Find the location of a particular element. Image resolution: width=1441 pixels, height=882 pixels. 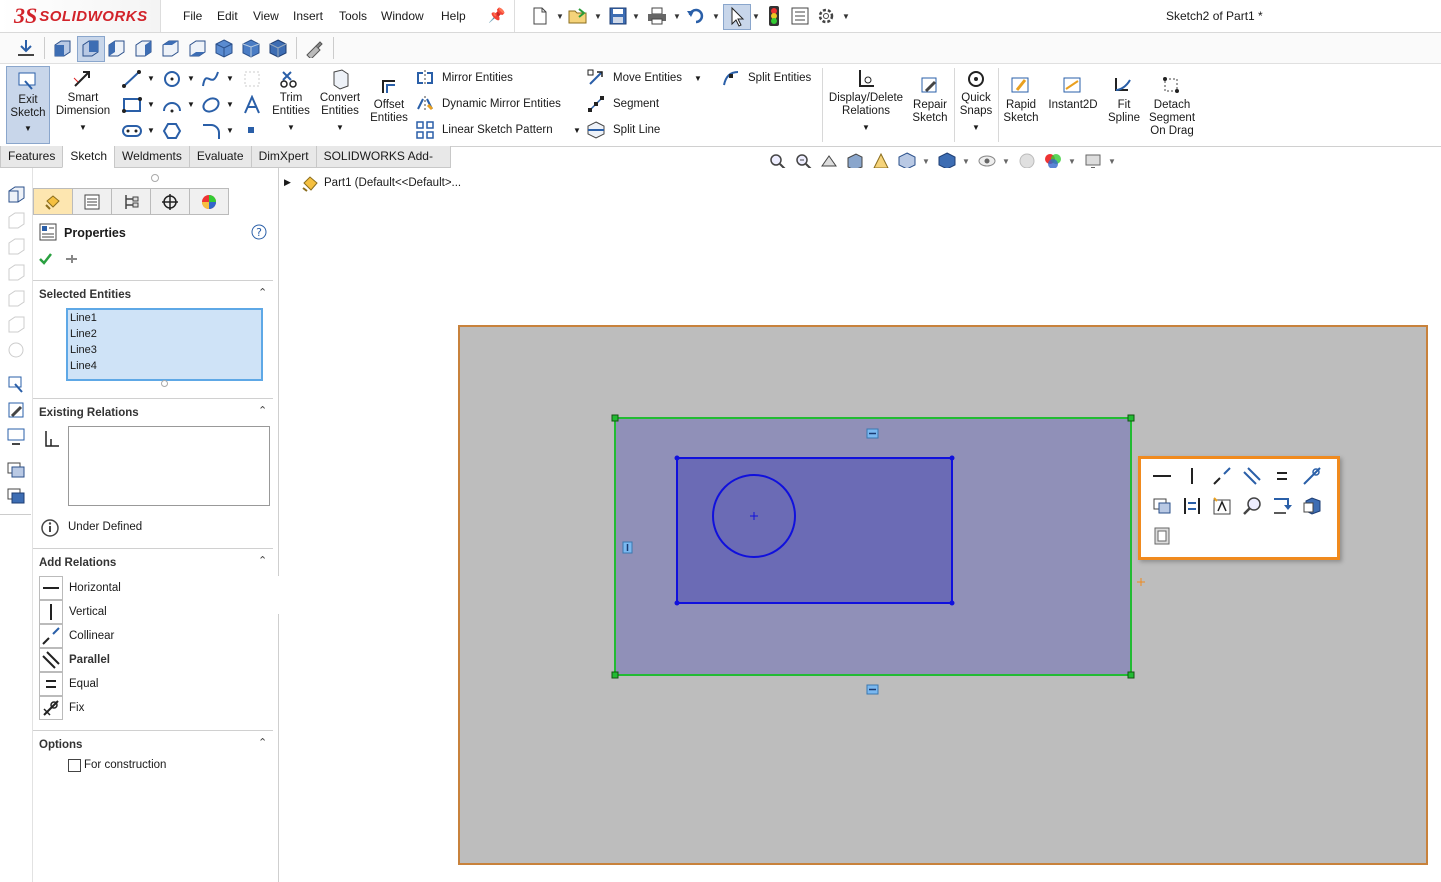

sketch-tool-icon is located at coordinates (16, 384).